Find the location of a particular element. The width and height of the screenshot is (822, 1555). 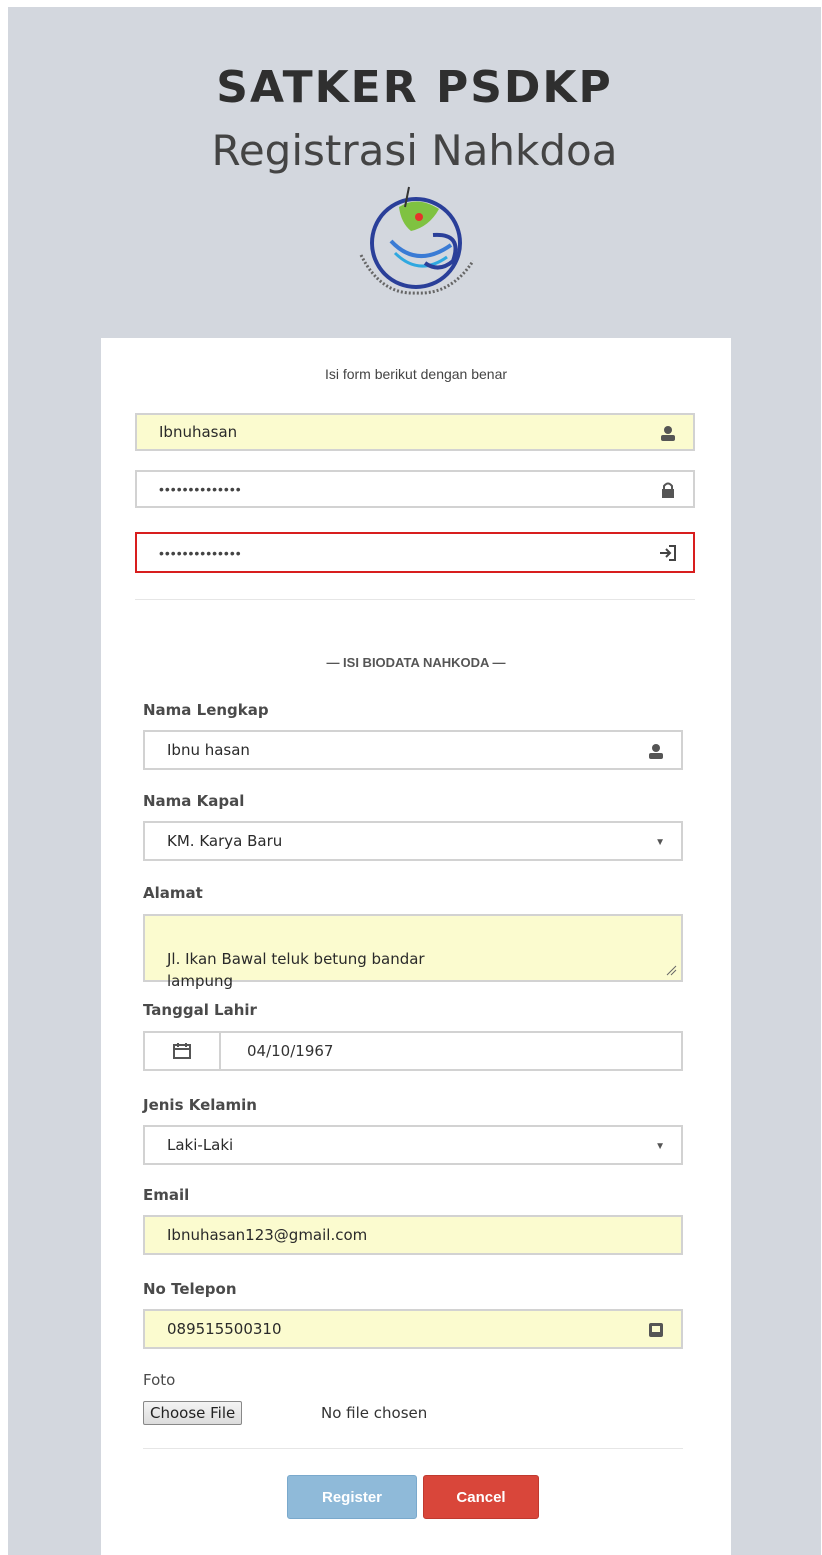

no-file-text: No file chosen is located at coordinates (374, 1413).